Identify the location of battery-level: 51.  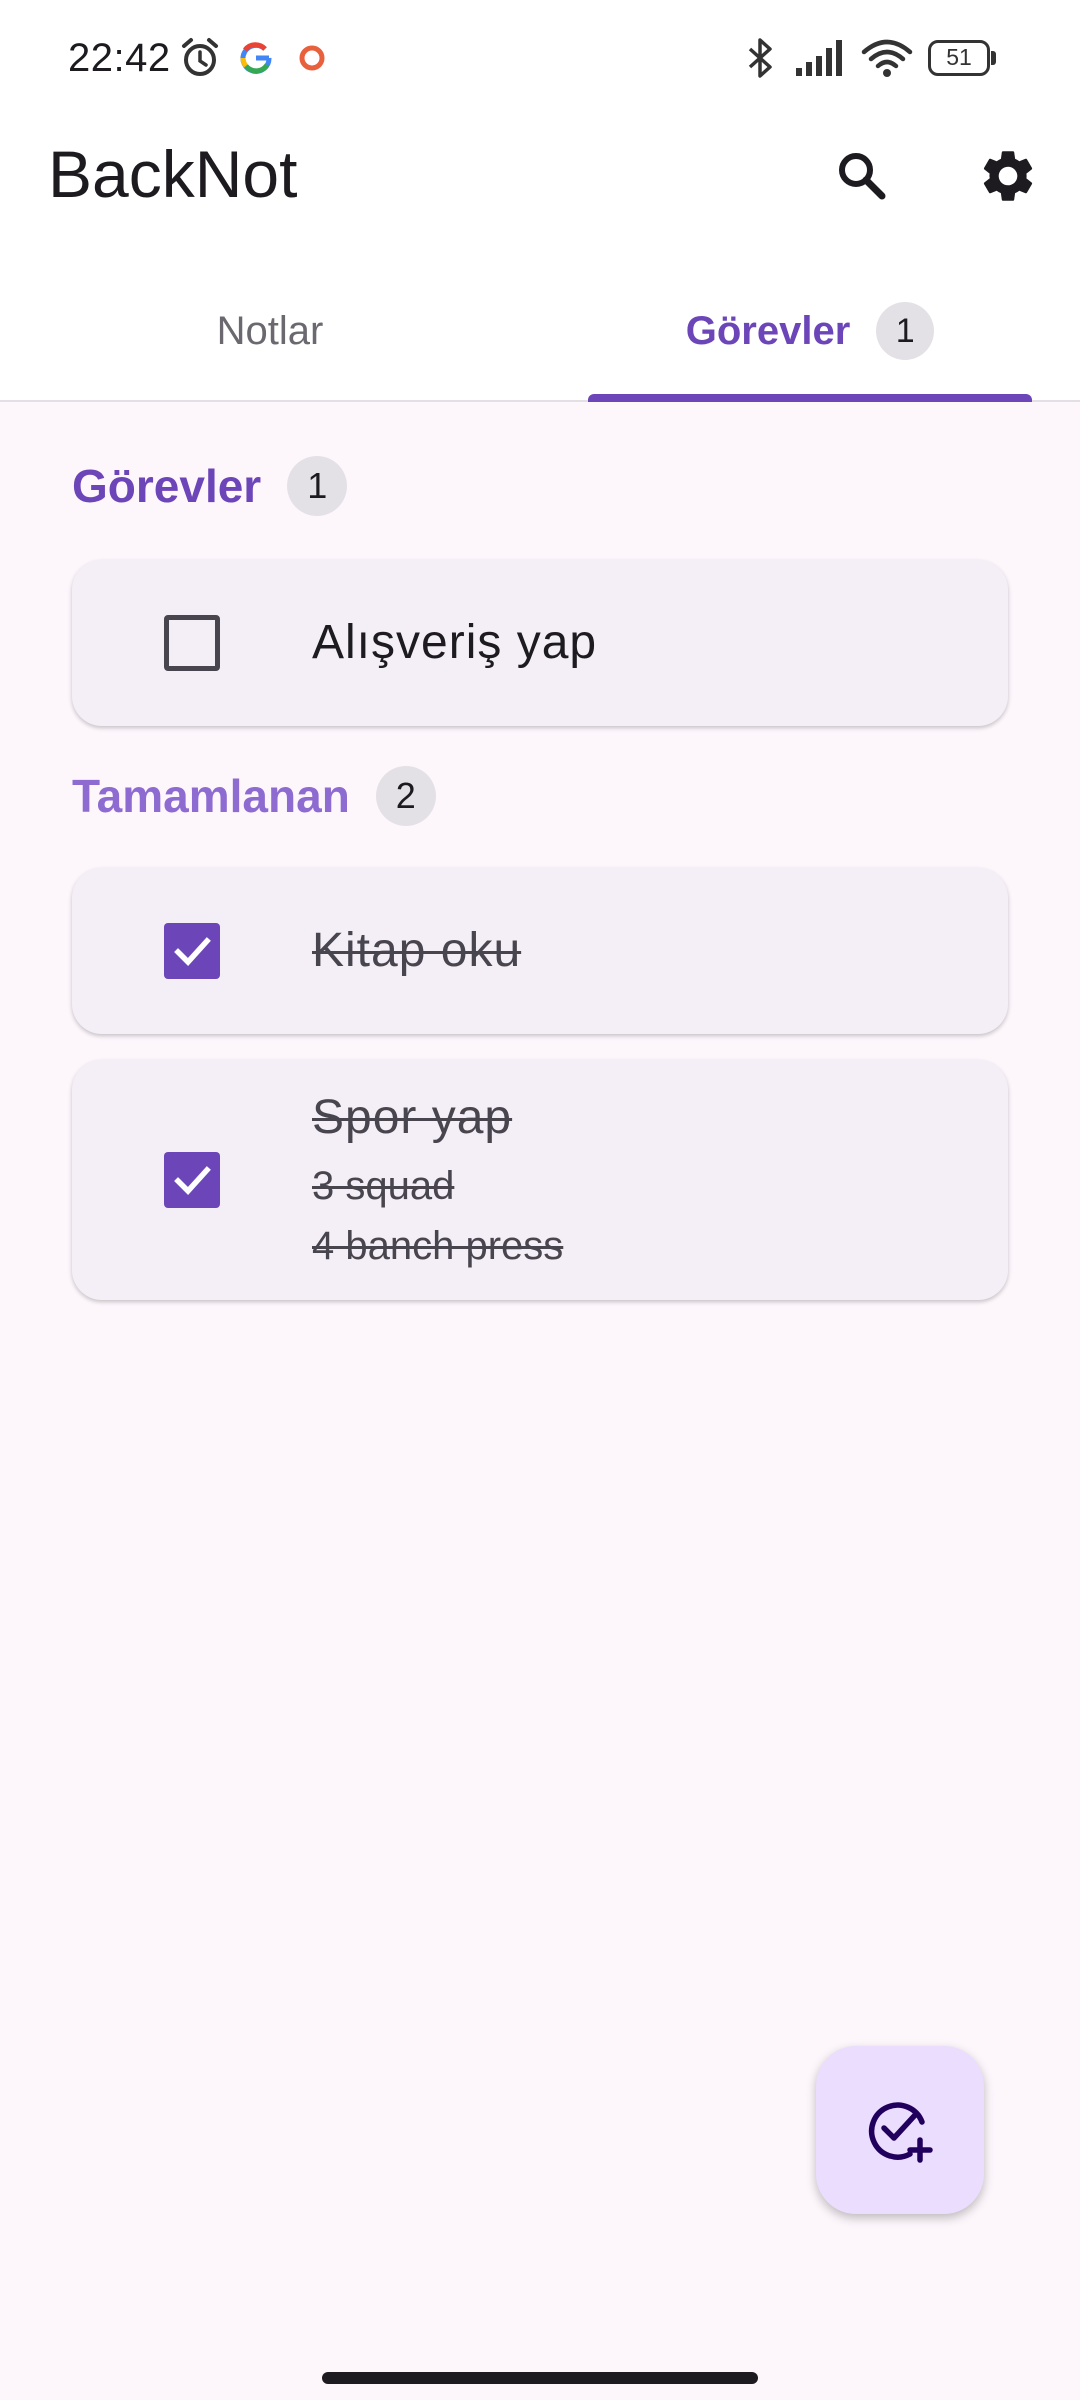
(959, 57).